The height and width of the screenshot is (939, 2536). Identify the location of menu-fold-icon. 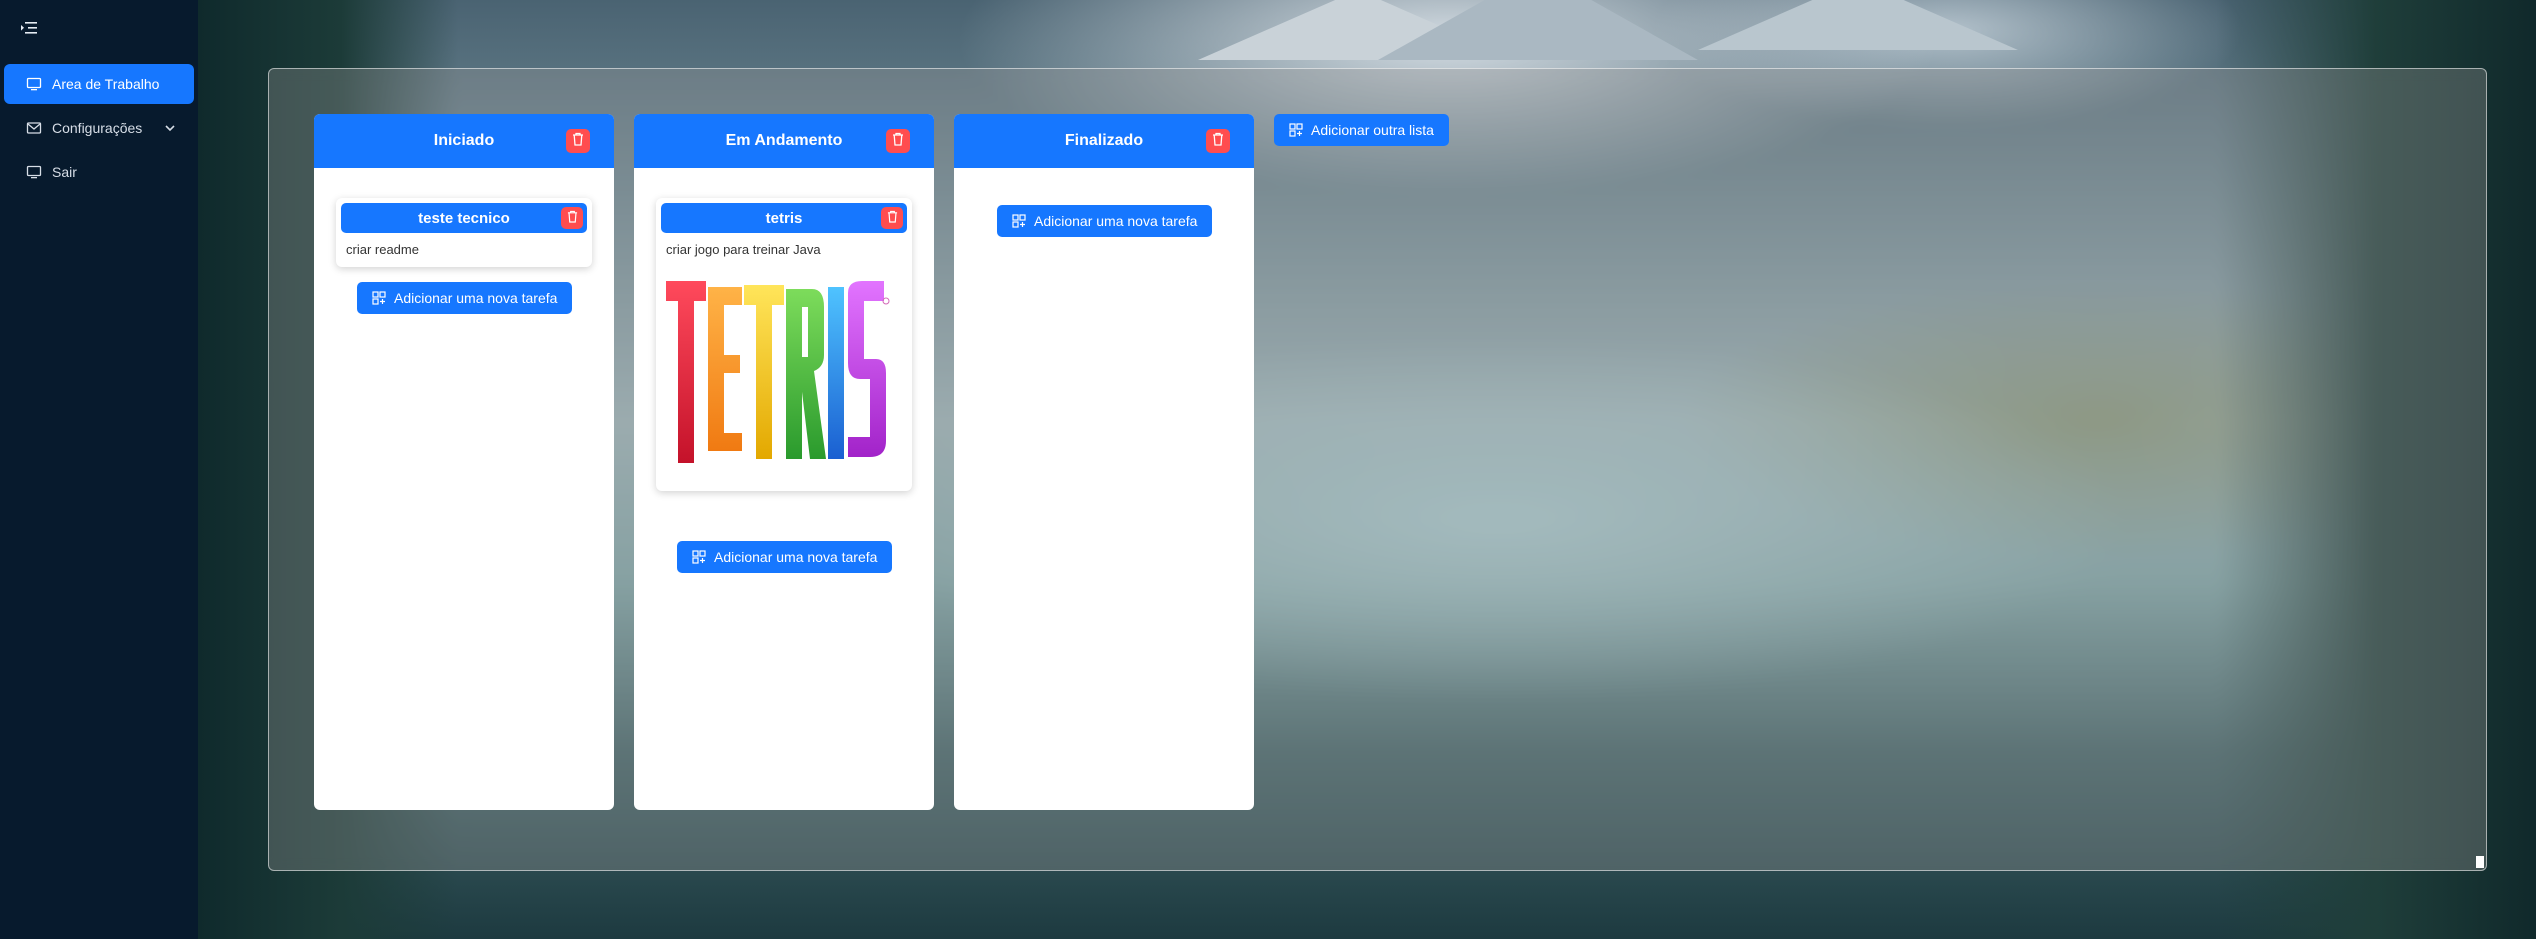
(29, 28).